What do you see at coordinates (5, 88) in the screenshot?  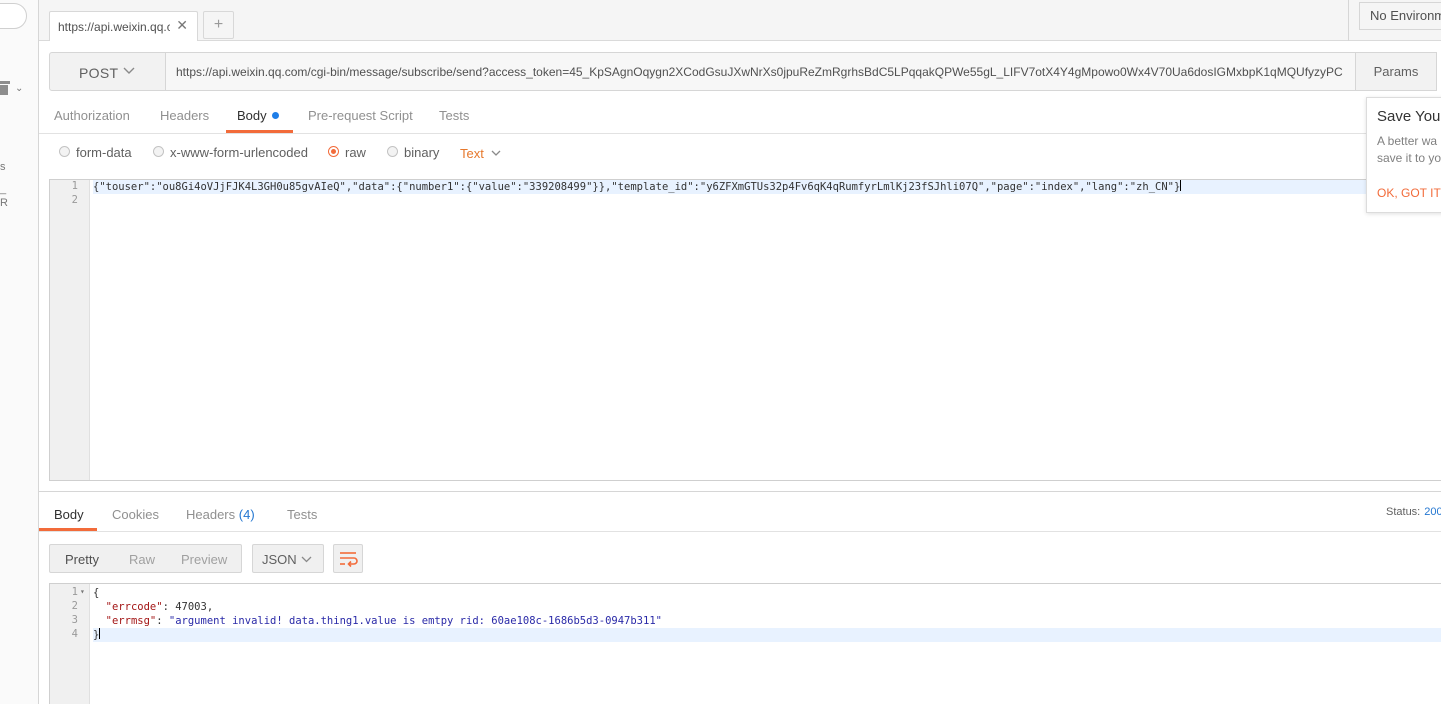 I see `trash-icon` at bounding box center [5, 88].